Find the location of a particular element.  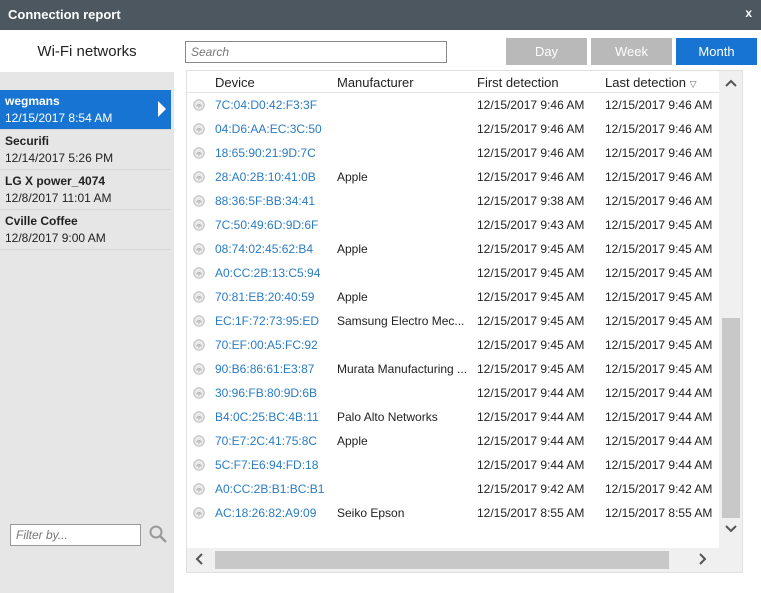

close-button: x is located at coordinates (748, 13).